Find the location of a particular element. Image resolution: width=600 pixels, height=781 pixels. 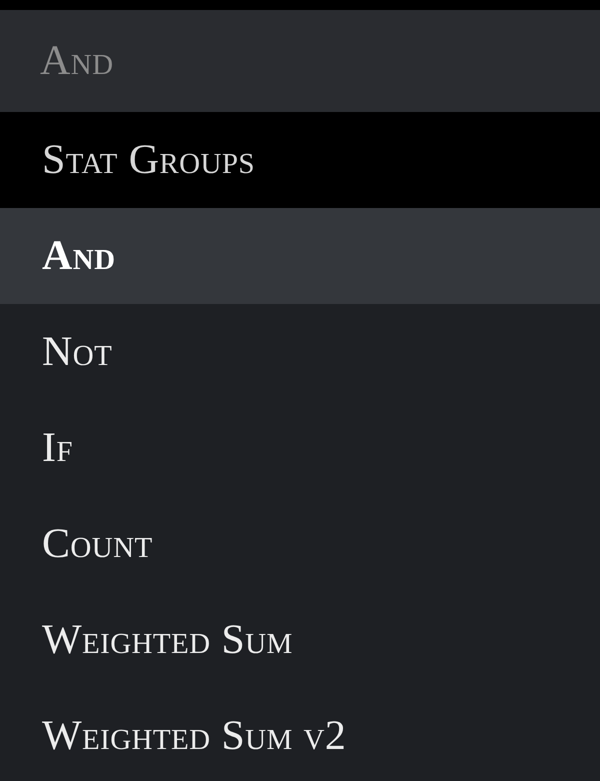

dropdown-field: And is located at coordinates (300, 61).